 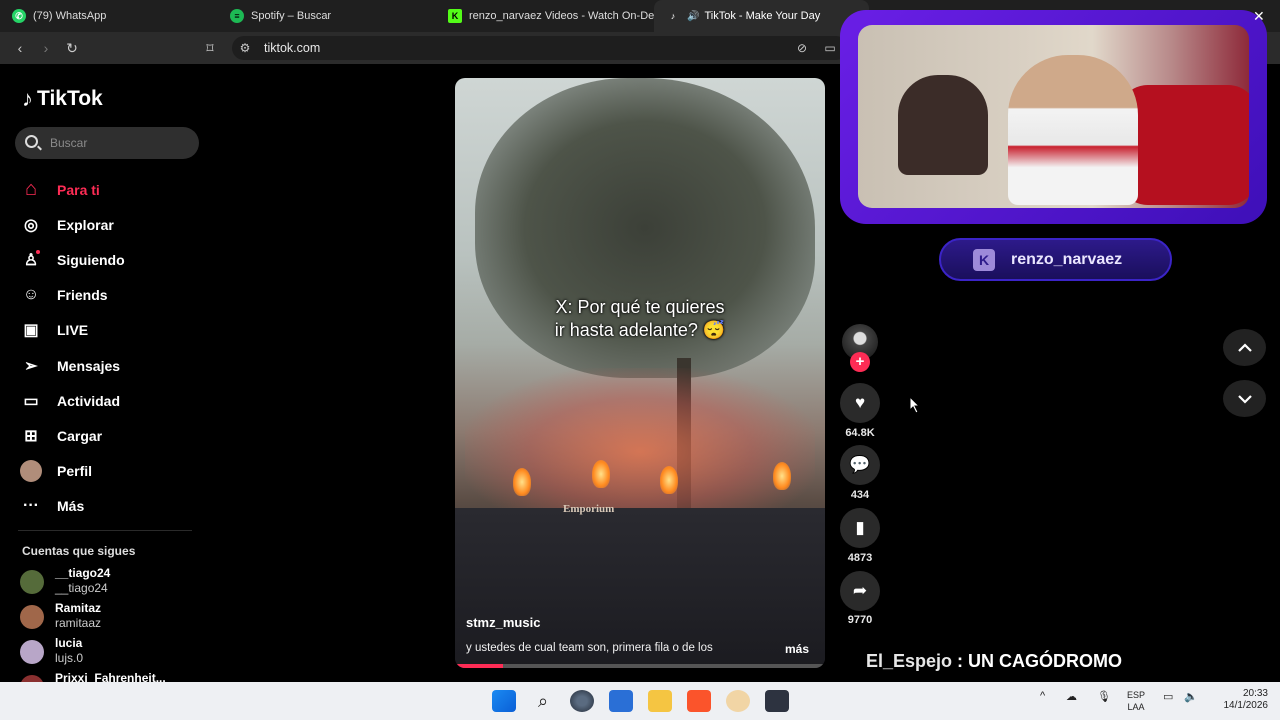 I want to click on chat-username: El_Espejo, so click(x=909, y=661).